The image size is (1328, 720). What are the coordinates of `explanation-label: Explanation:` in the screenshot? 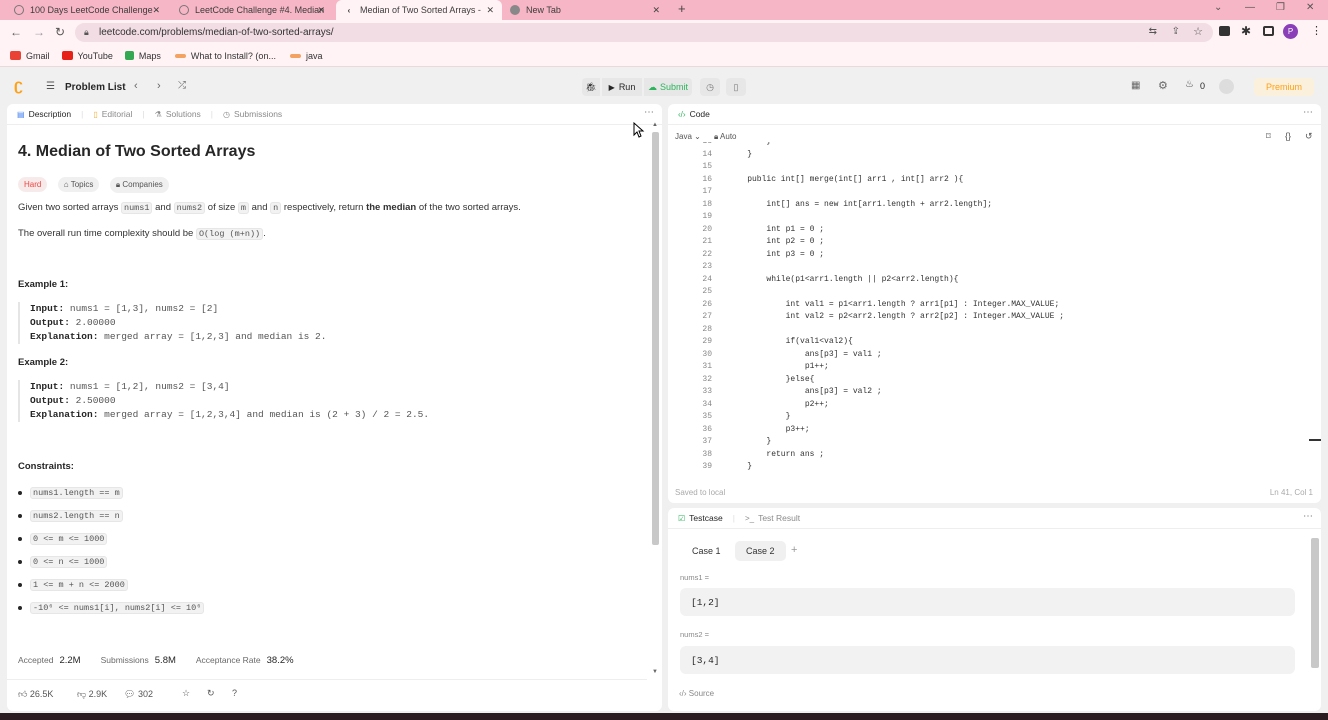 It's located at (64, 414).